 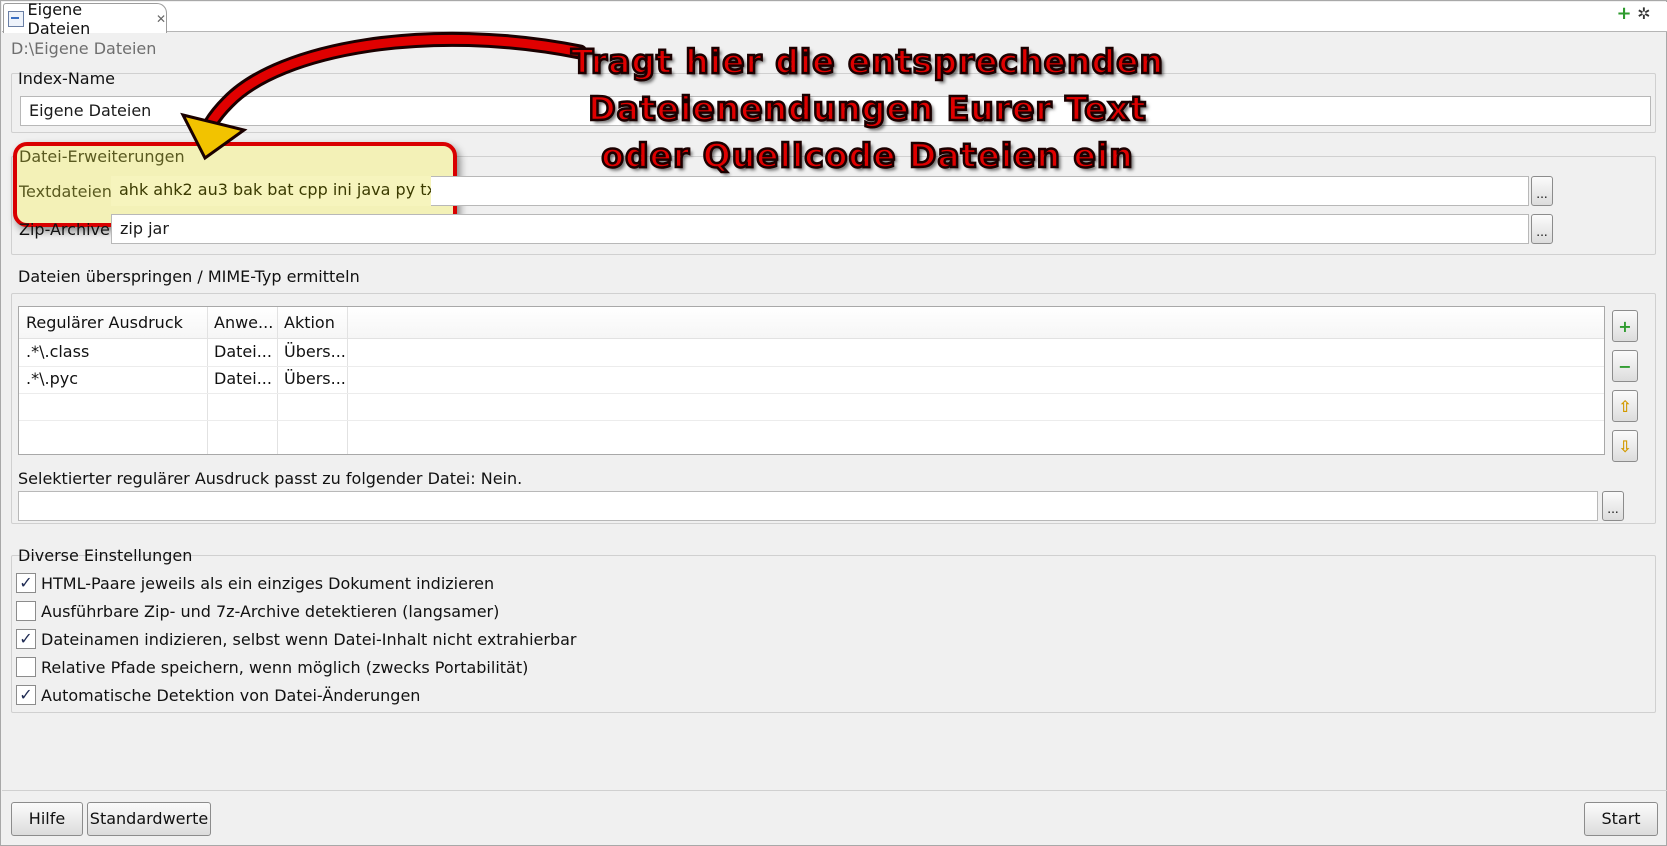 I want to click on maximize-icon: ✲, so click(x=1644, y=14).